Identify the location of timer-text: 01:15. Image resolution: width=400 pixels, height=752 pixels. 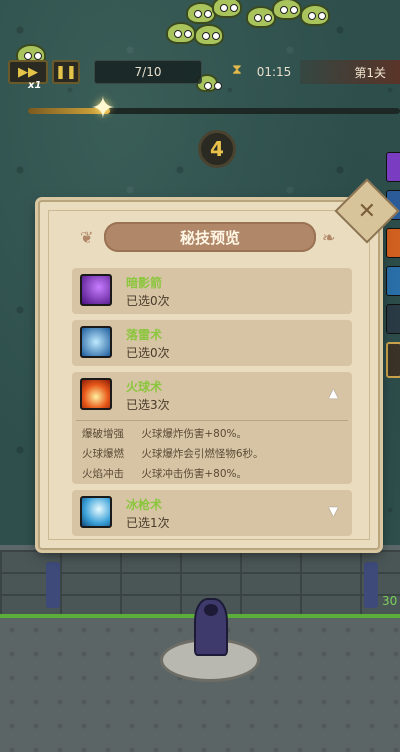
(274, 72).